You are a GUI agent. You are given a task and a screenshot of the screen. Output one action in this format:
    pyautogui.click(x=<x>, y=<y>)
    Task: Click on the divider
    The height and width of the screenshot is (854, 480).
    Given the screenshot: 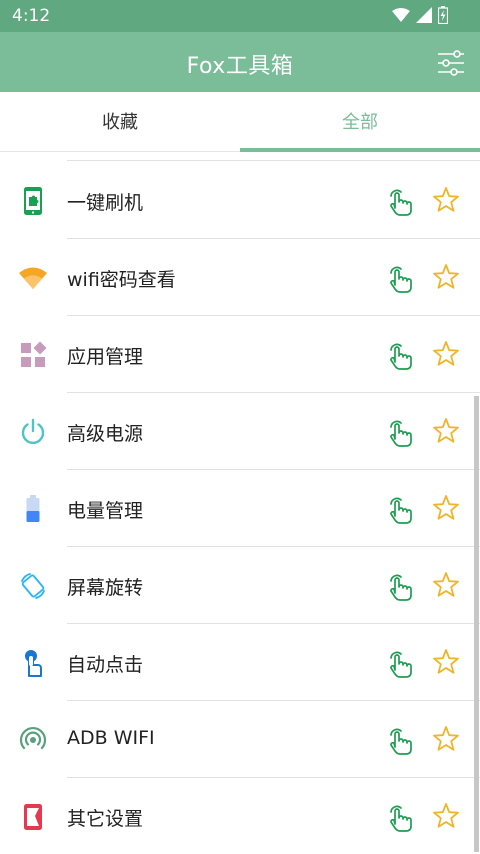 What is the action you would take?
    pyautogui.click(x=273, y=160)
    